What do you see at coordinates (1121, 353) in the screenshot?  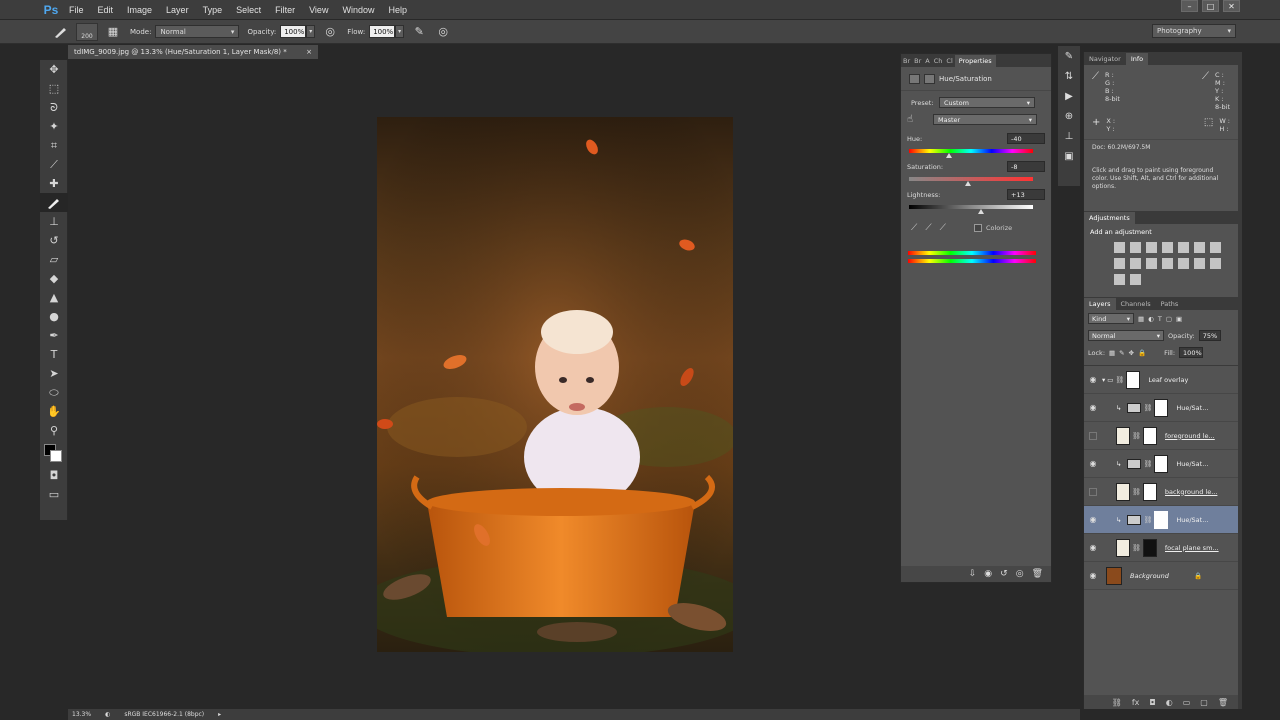 I see `lock-image-icon: ✎` at bounding box center [1121, 353].